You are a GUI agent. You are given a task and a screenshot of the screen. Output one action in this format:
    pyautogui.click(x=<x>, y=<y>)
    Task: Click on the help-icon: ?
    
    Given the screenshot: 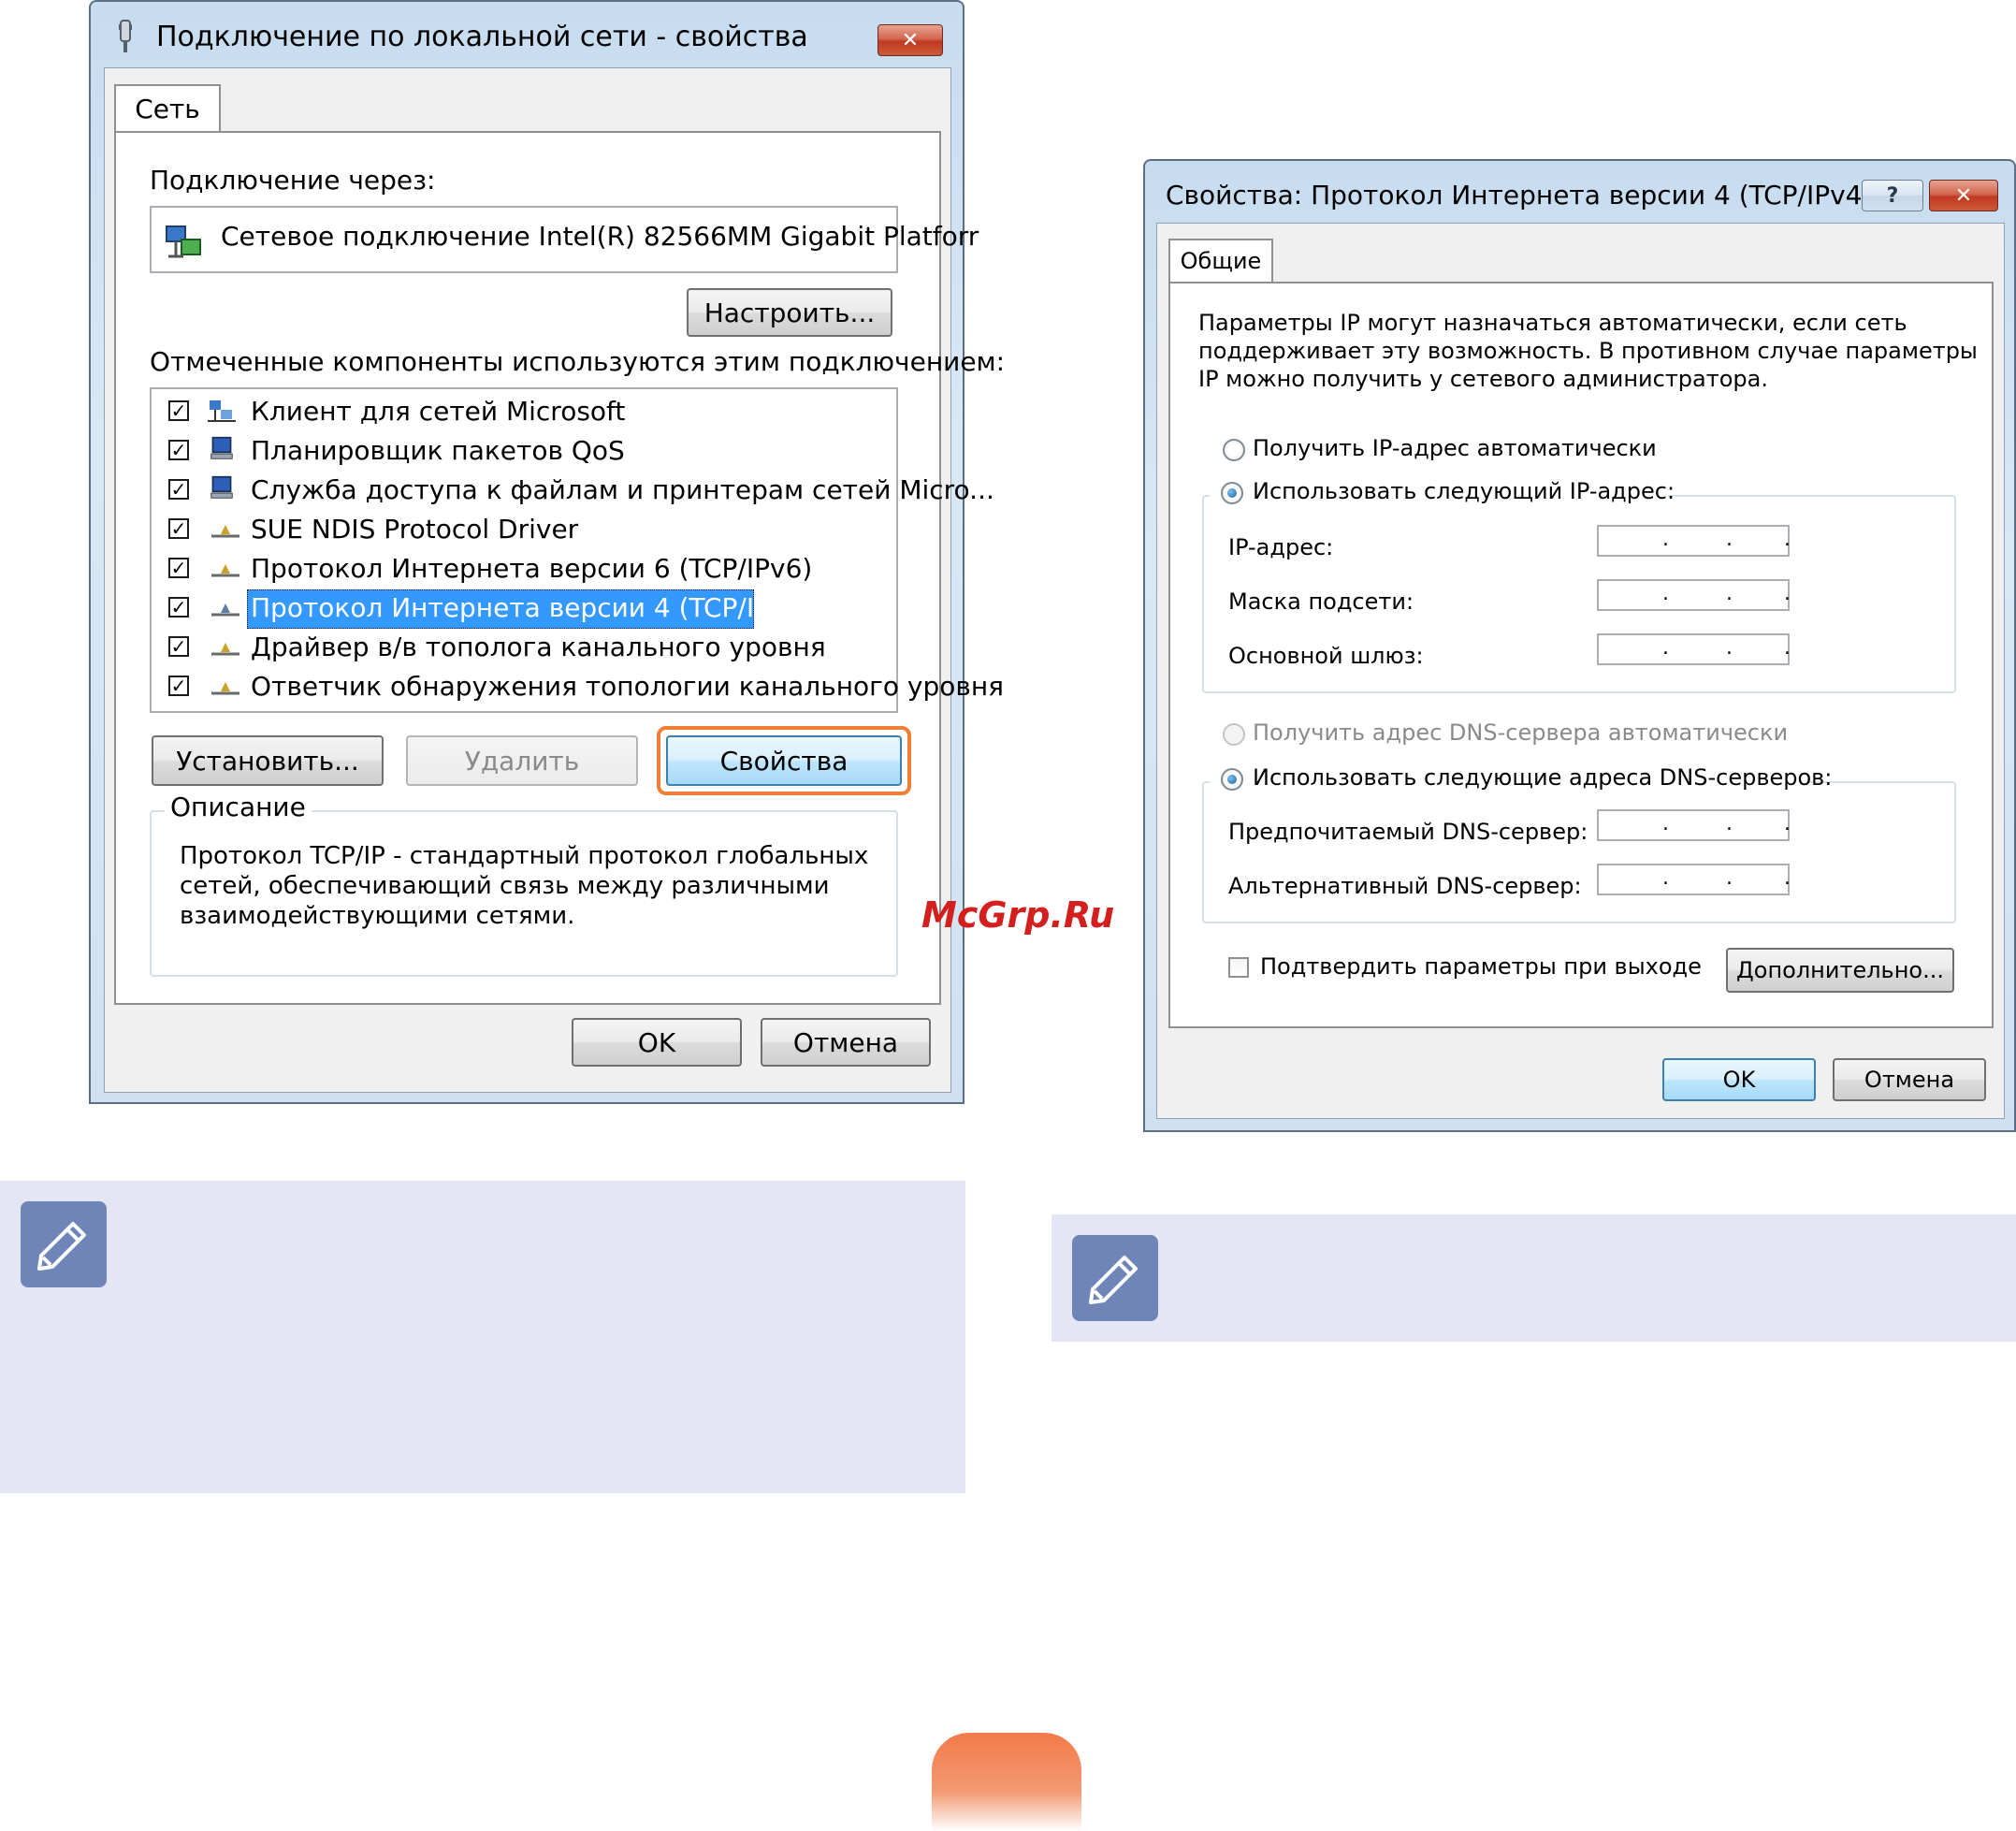 What is the action you would take?
    pyautogui.click(x=1893, y=195)
    